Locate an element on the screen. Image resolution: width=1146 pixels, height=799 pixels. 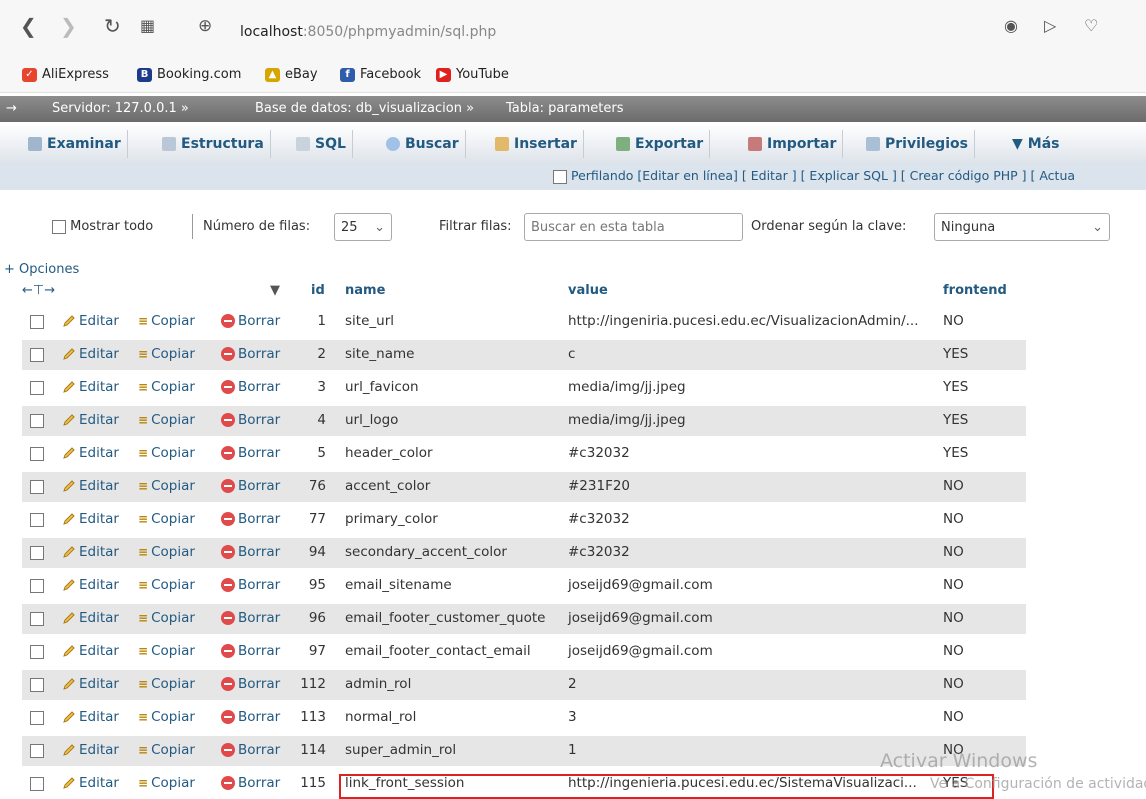
cell-id: 95 is located at coordinates (174, 585).